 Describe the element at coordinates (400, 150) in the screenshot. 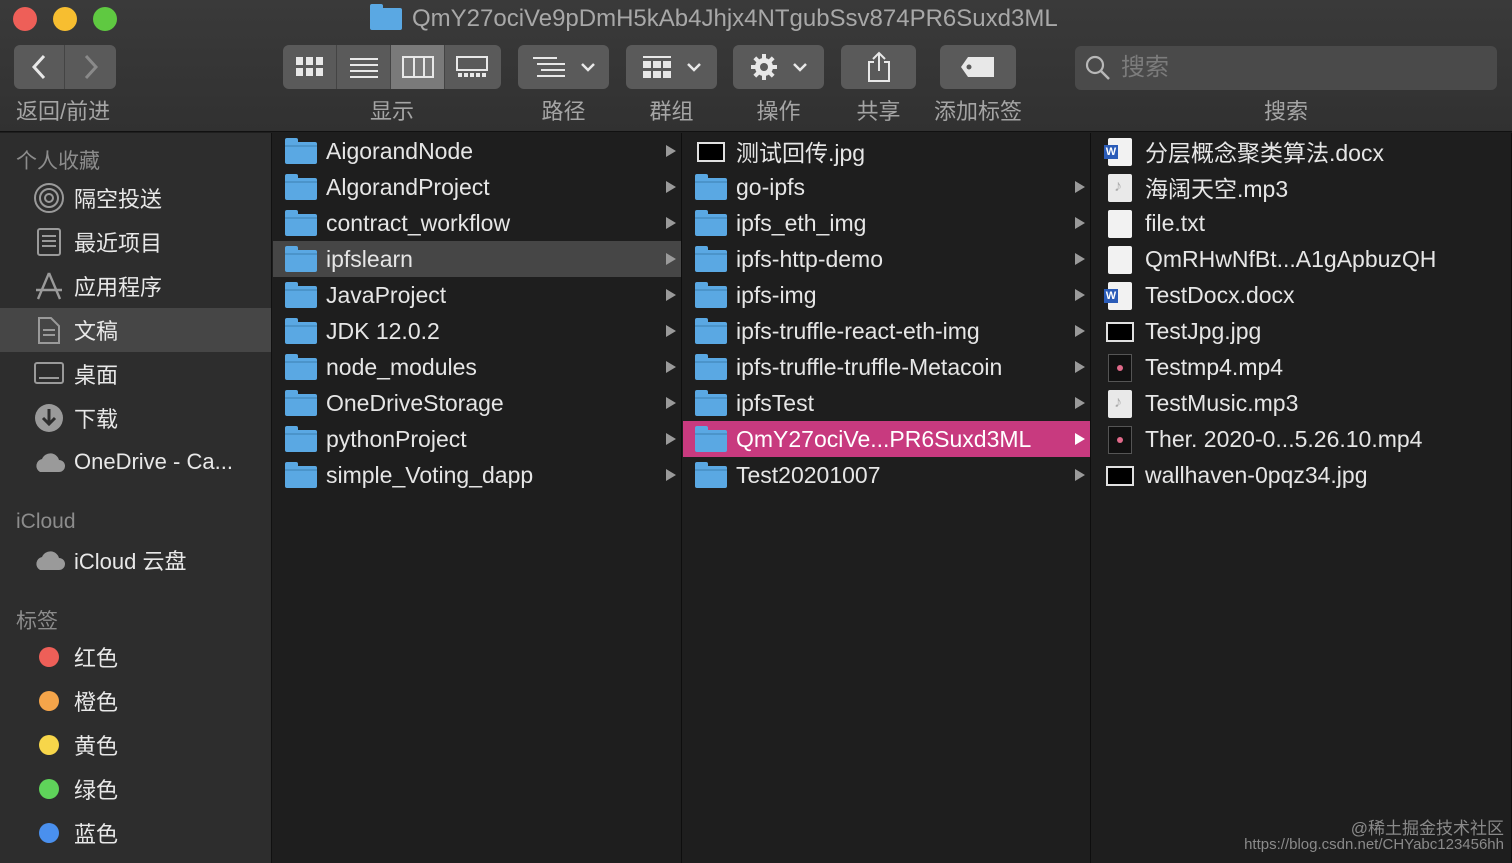

I see `item-name: AigorandNode` at that location.